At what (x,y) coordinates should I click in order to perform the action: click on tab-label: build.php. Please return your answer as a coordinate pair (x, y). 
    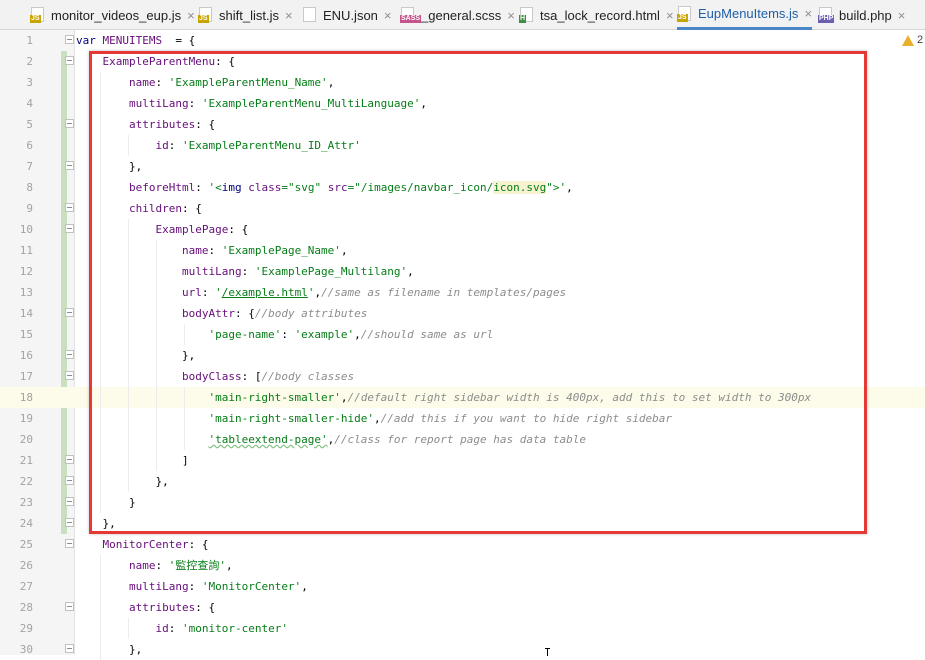
    Looking at the image, I should click on (865, 15).